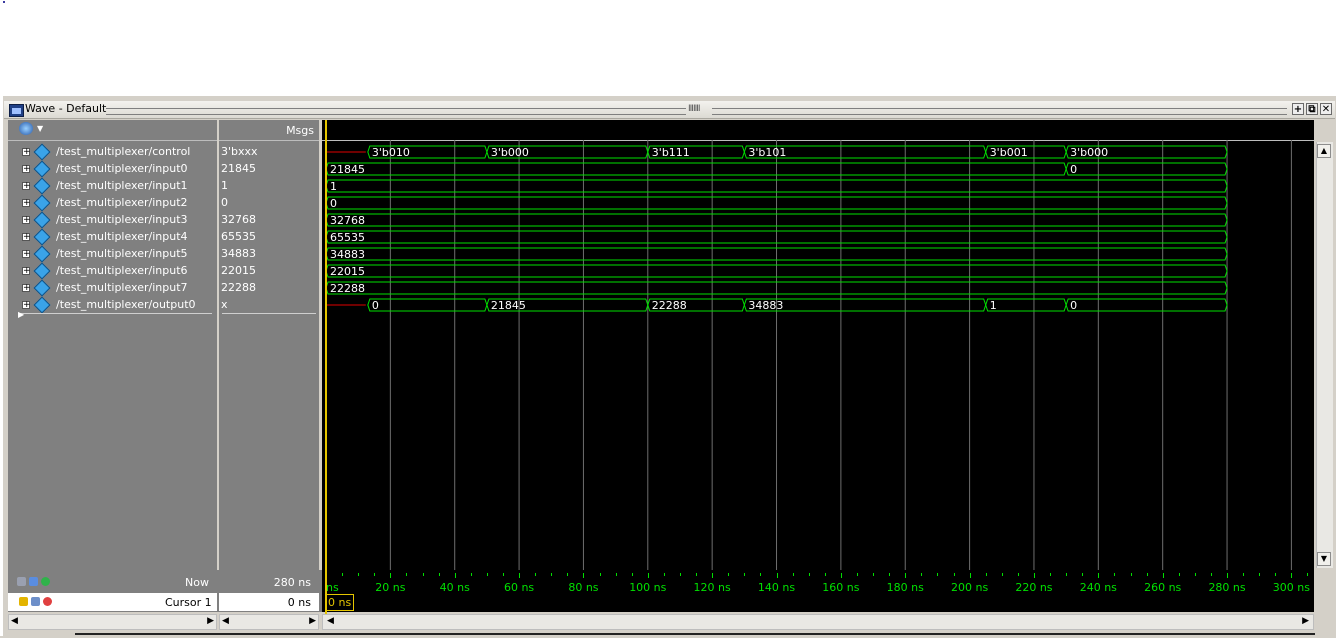  Describe the element at coordinates (1034, 587) in the screenshot. I see `ruler-label: 220 ns` at that location.